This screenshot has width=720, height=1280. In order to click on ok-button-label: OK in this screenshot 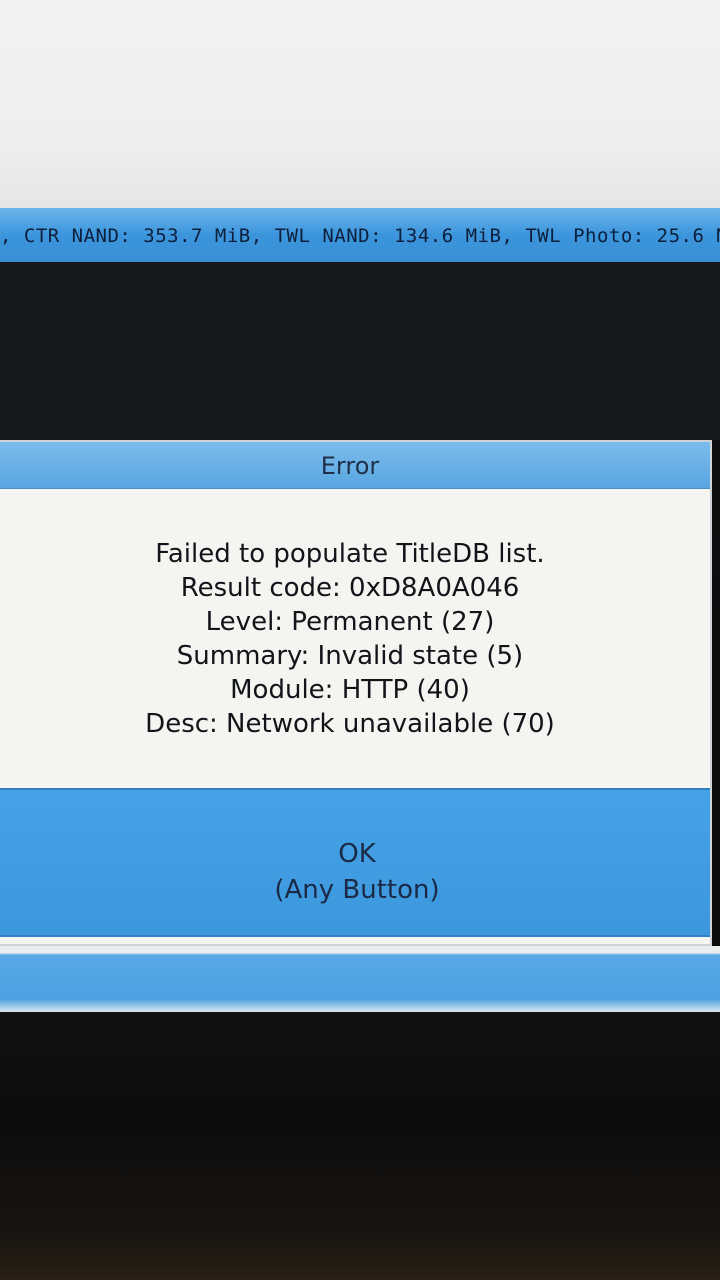, I will do `click(357, 854)`.